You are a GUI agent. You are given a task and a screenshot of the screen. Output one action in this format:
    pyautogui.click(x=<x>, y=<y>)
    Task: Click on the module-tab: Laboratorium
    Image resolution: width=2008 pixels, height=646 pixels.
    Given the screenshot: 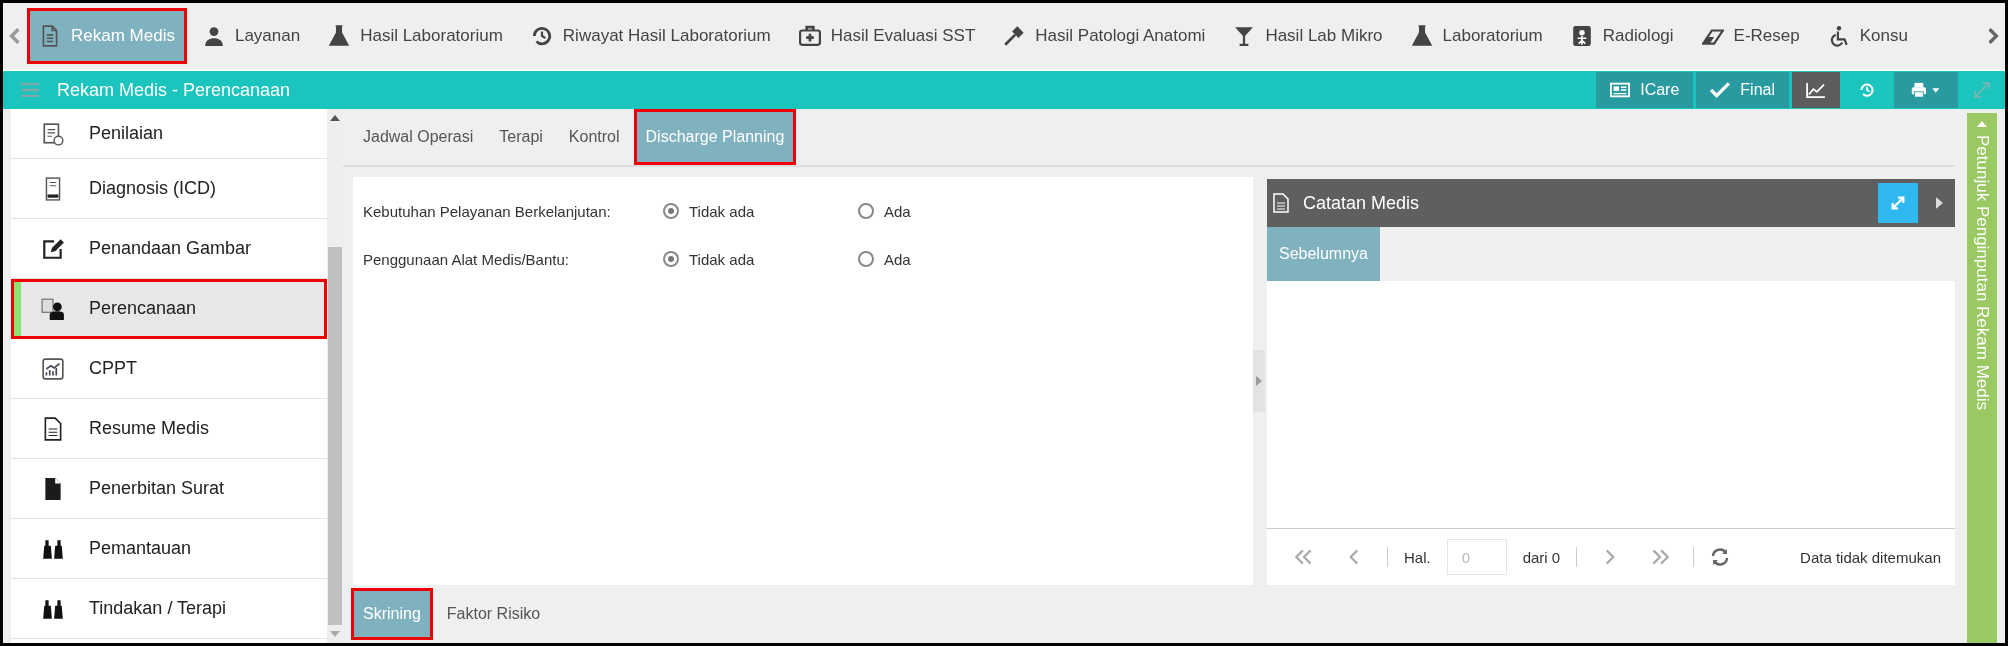 What is the action you would take?
    pyautogui.click(x=1476, y=36)
    